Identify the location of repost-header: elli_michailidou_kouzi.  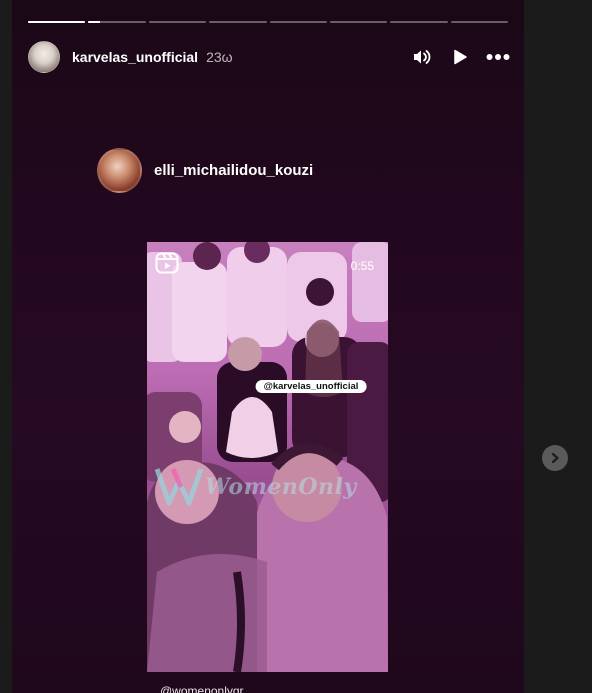
(205, 170).